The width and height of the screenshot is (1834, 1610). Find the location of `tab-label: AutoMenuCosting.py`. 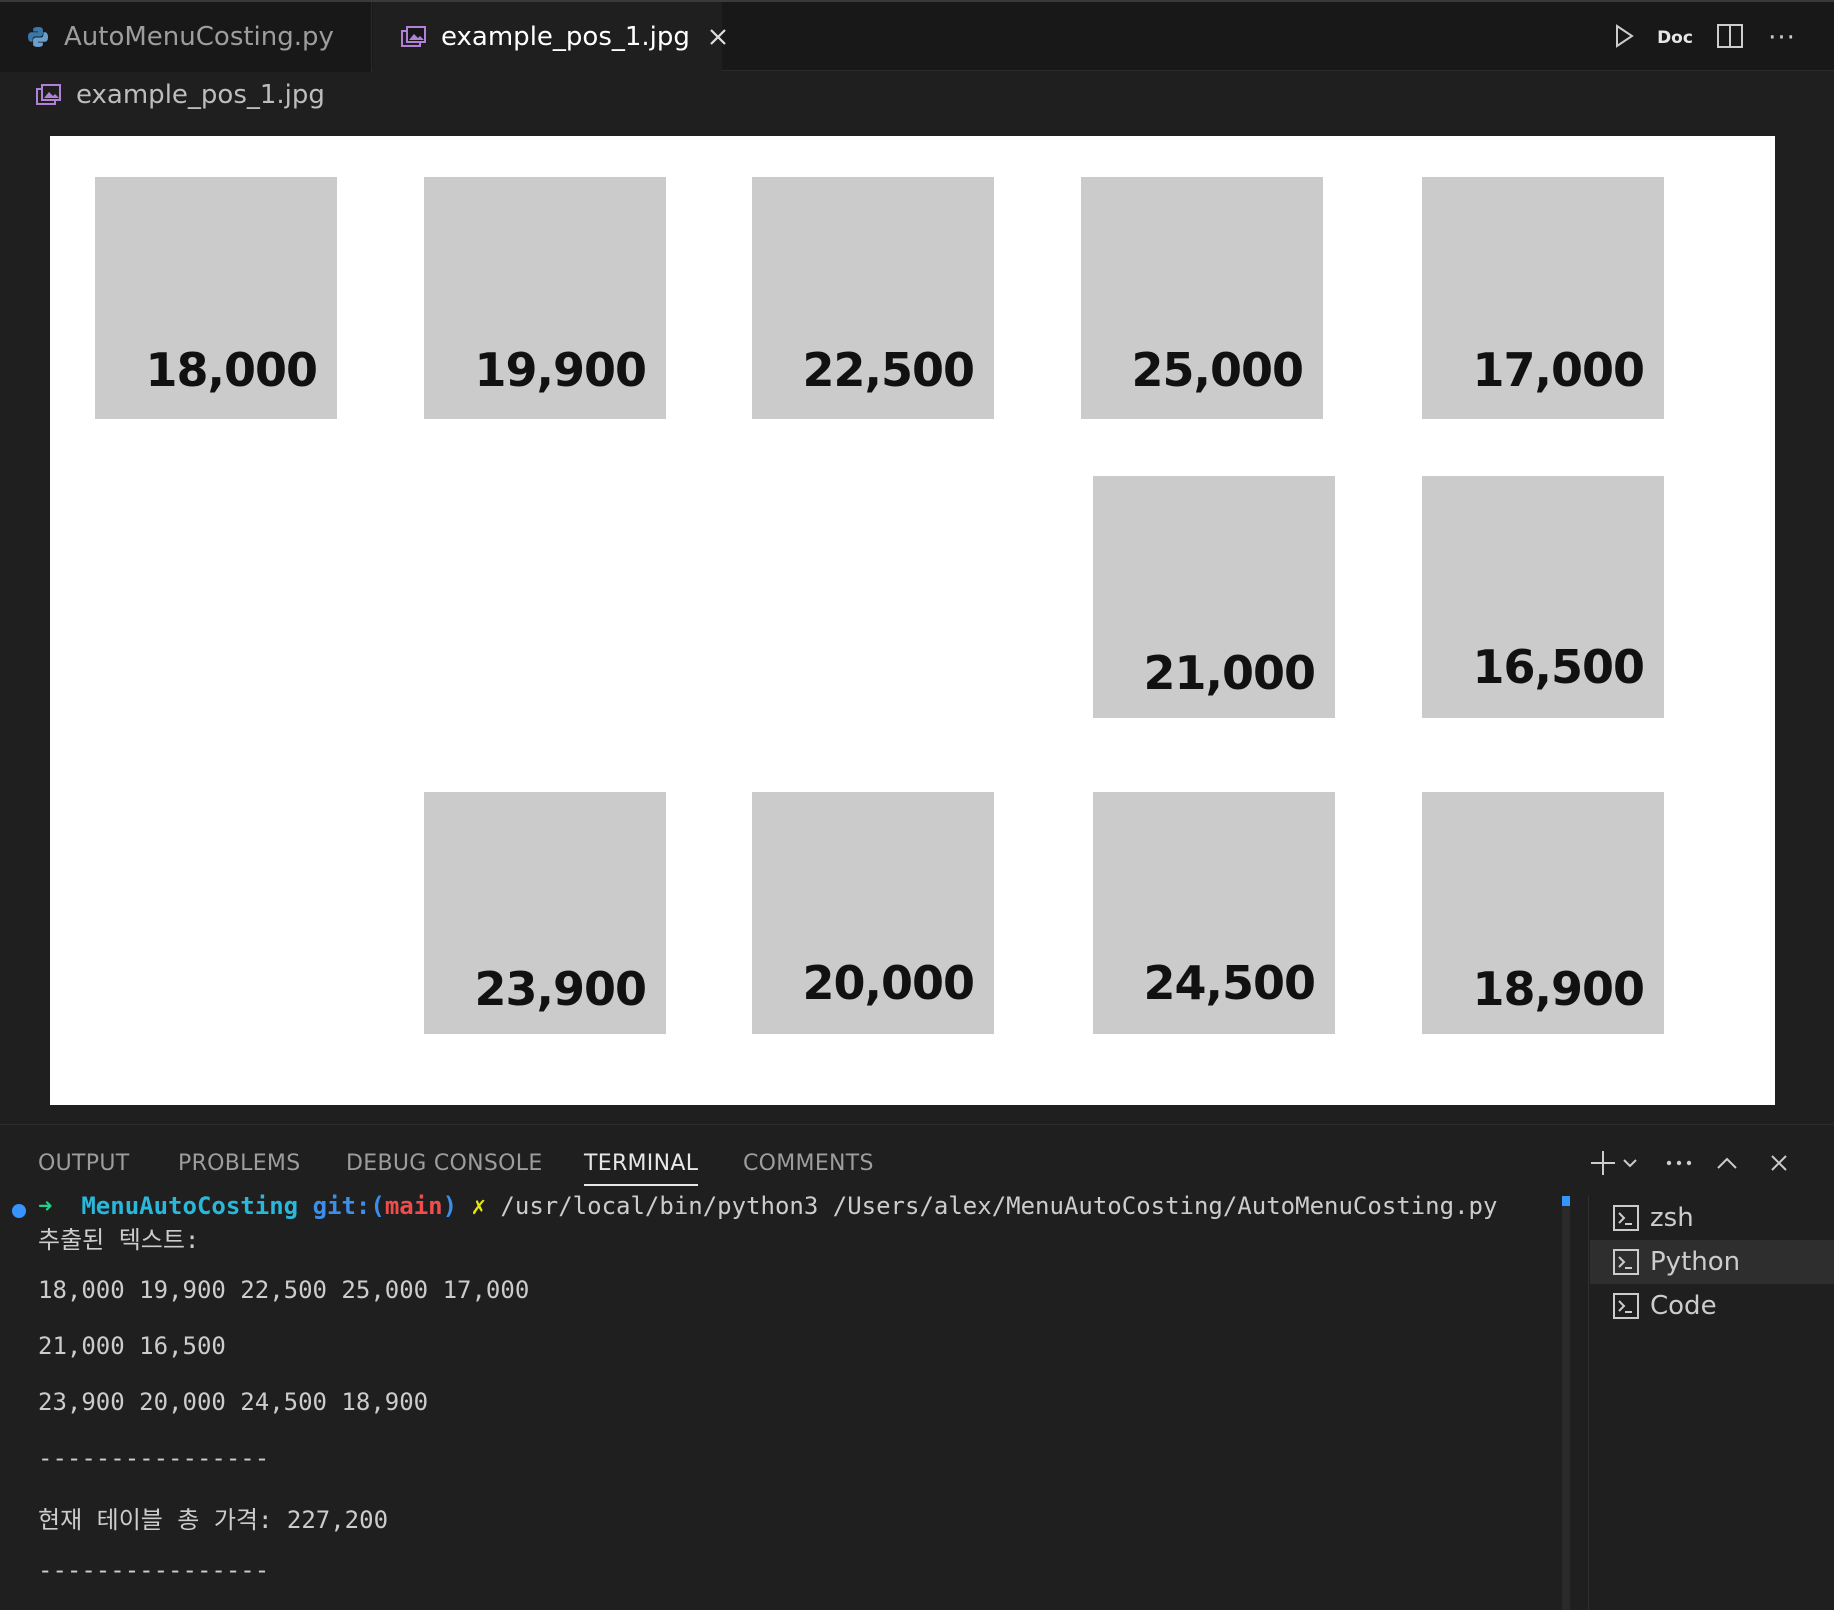

tab-label: AutoMenuCosting.py is located at coordinates (199, 37).